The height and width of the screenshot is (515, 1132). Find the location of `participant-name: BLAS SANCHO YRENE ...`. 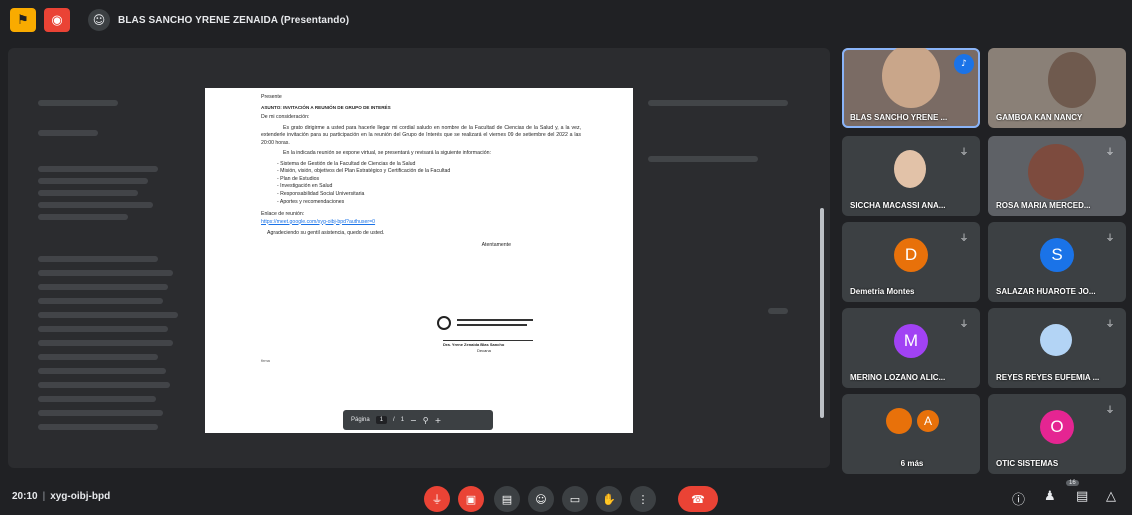

participant-name: BLAS SANCHO YRENE ... is located at coordinates (899, 117).